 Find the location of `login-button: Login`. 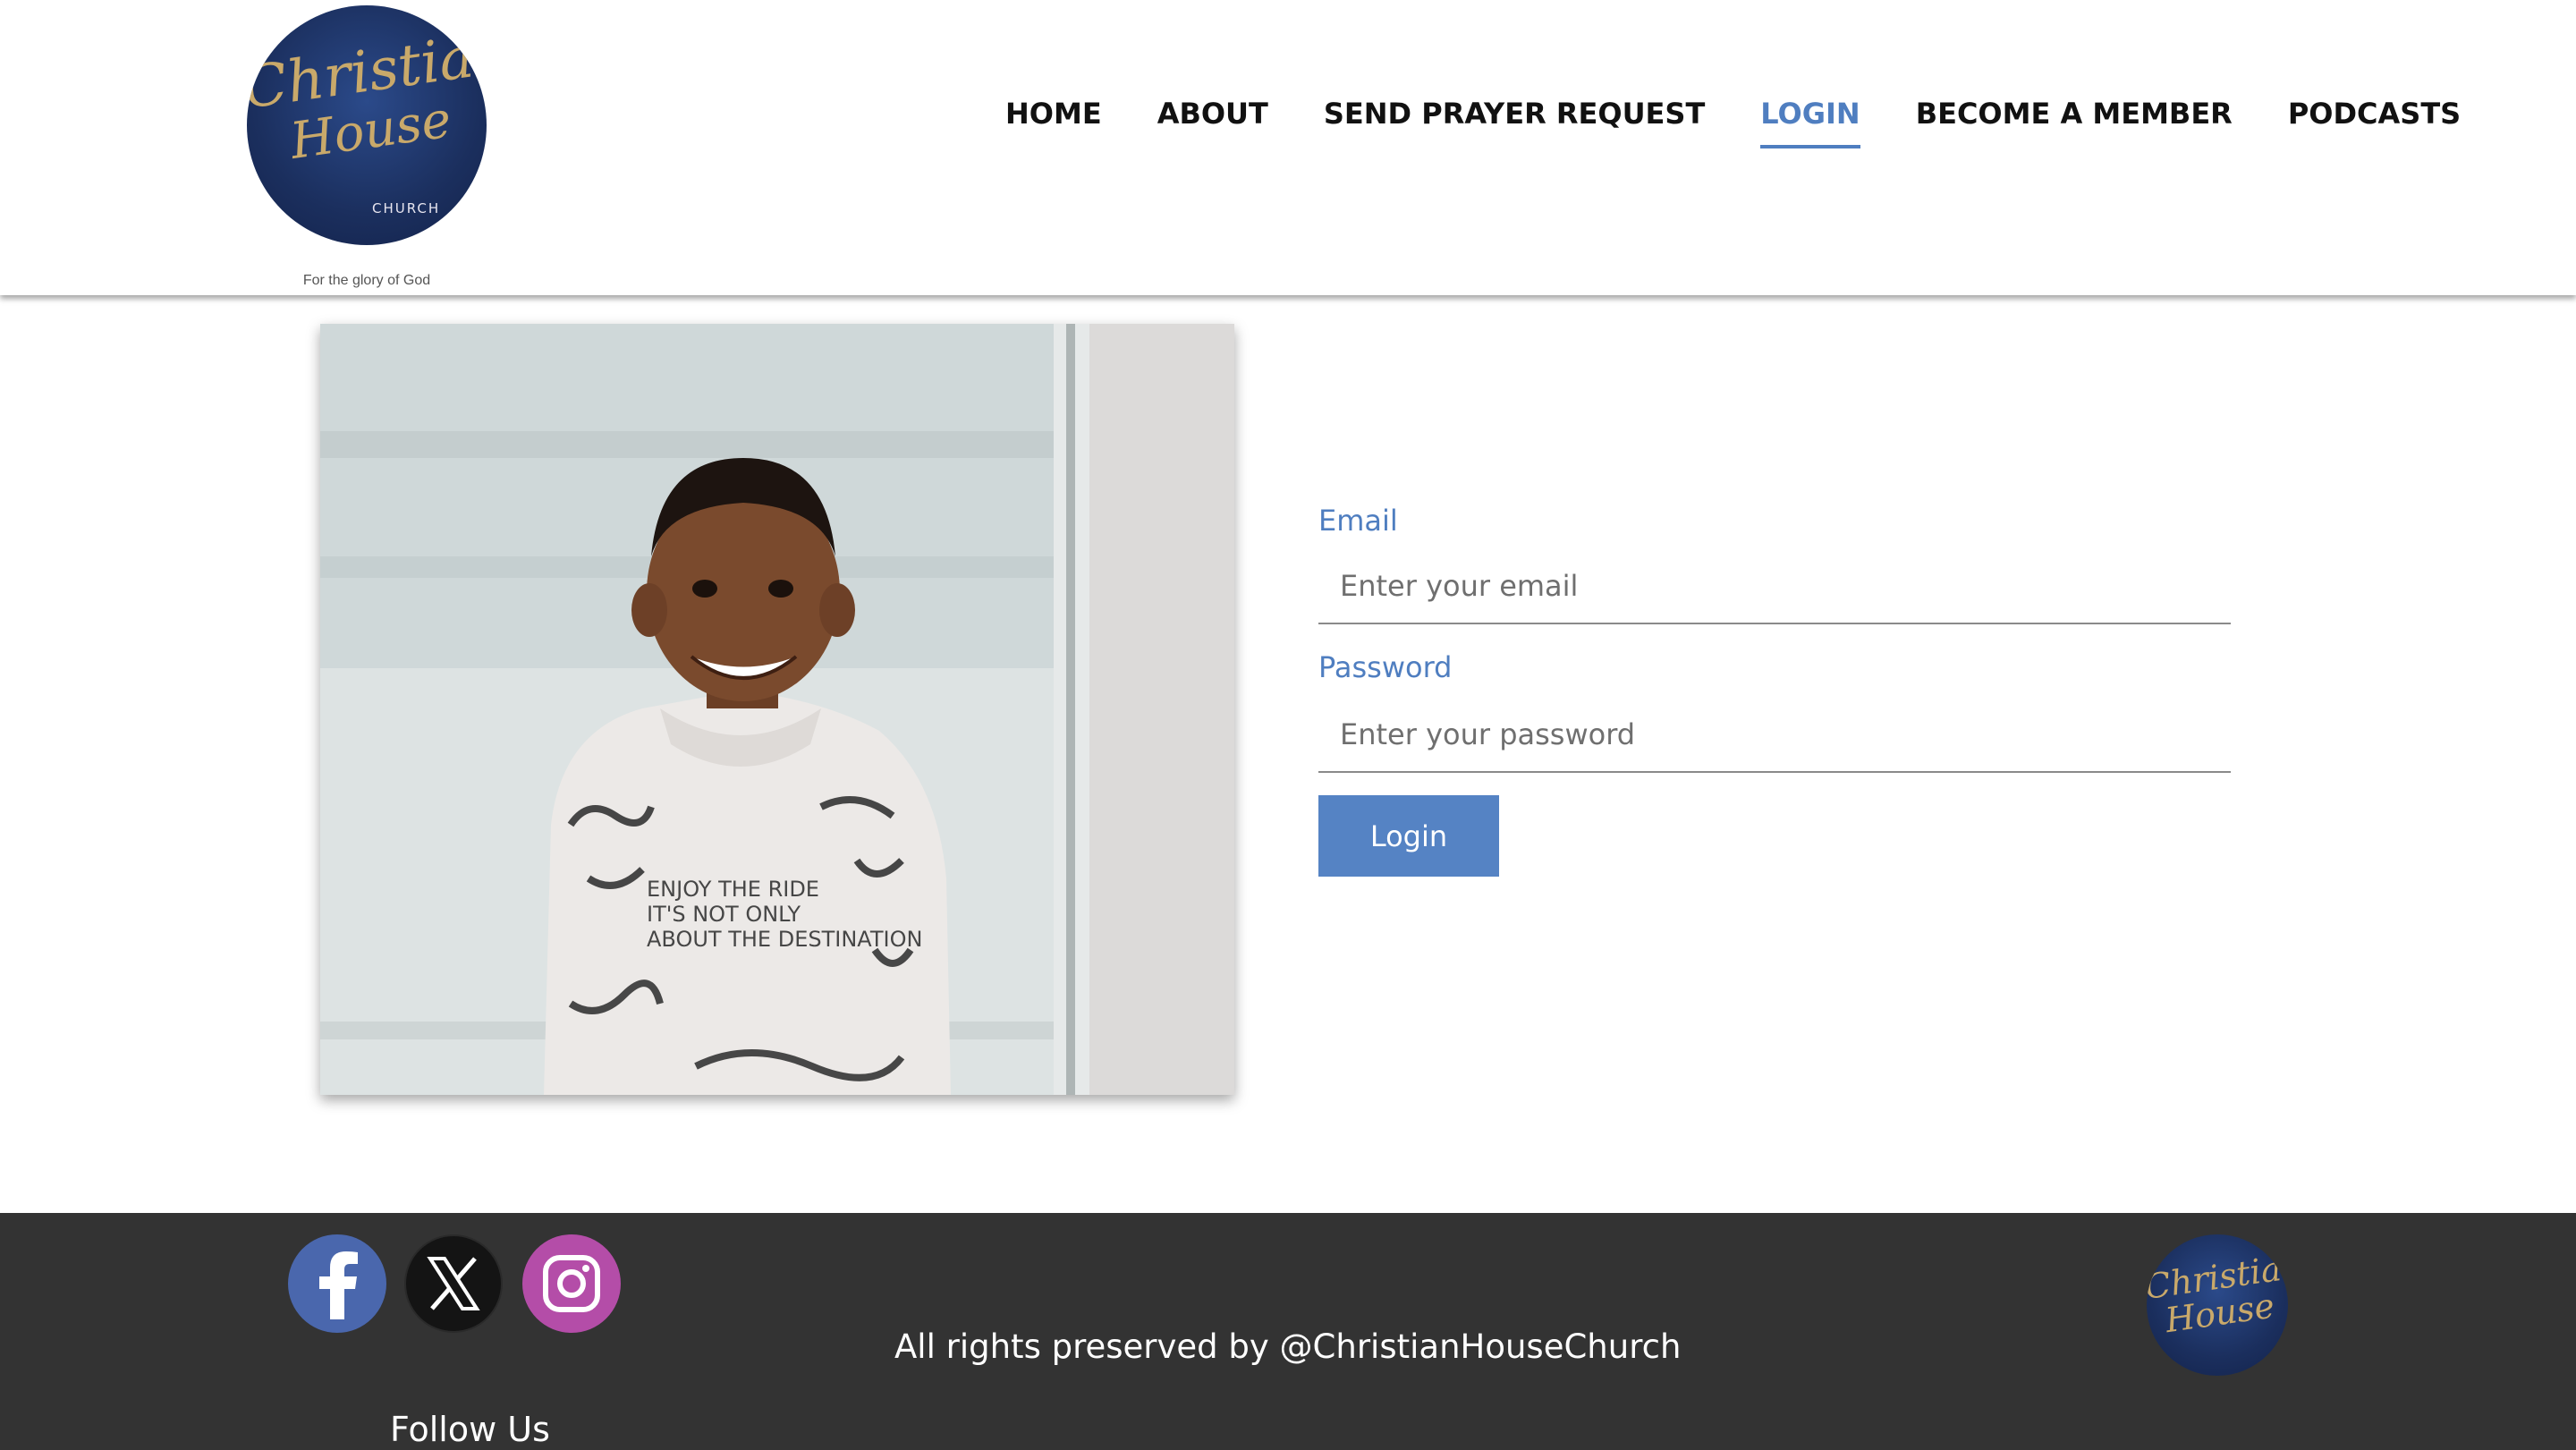

login-button: Login is located at coordinates (1408, 836).